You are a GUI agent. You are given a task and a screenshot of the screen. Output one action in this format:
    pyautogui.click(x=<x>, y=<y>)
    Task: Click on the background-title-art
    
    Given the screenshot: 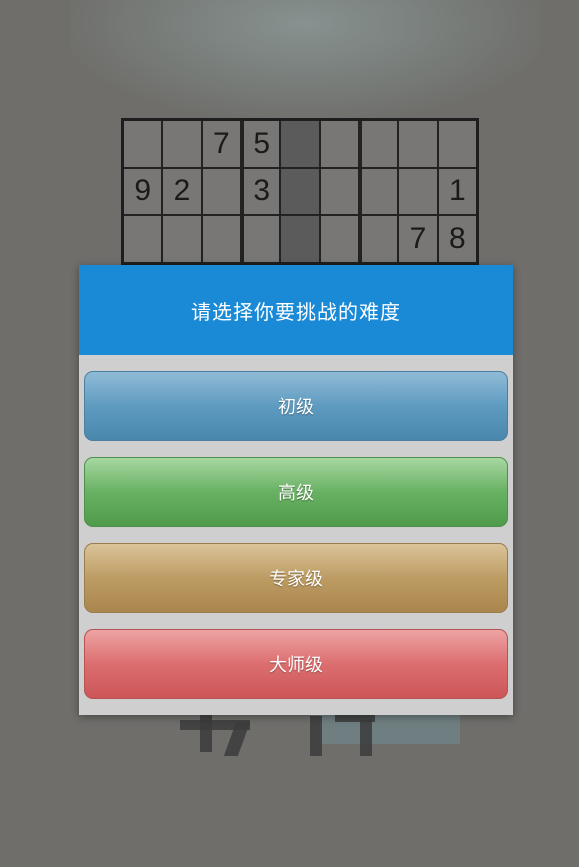 What is the action you would take?
    pyautogui.click(x=315, y=742)
    